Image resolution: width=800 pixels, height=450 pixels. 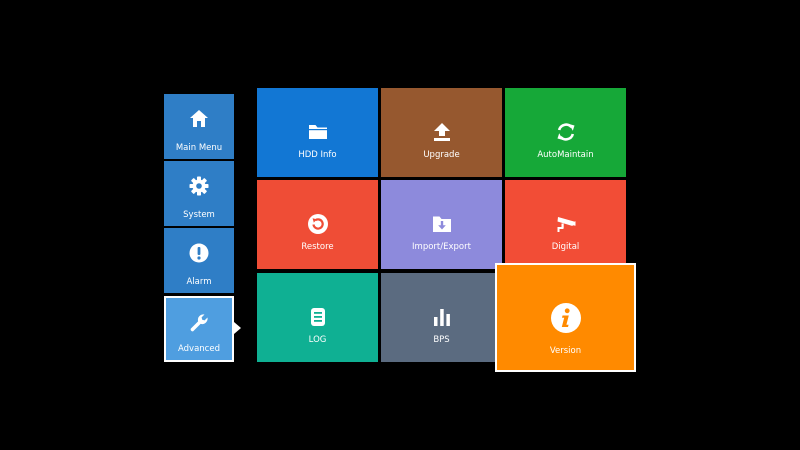 I want to click on info-icon, so click(x=566, y=318).